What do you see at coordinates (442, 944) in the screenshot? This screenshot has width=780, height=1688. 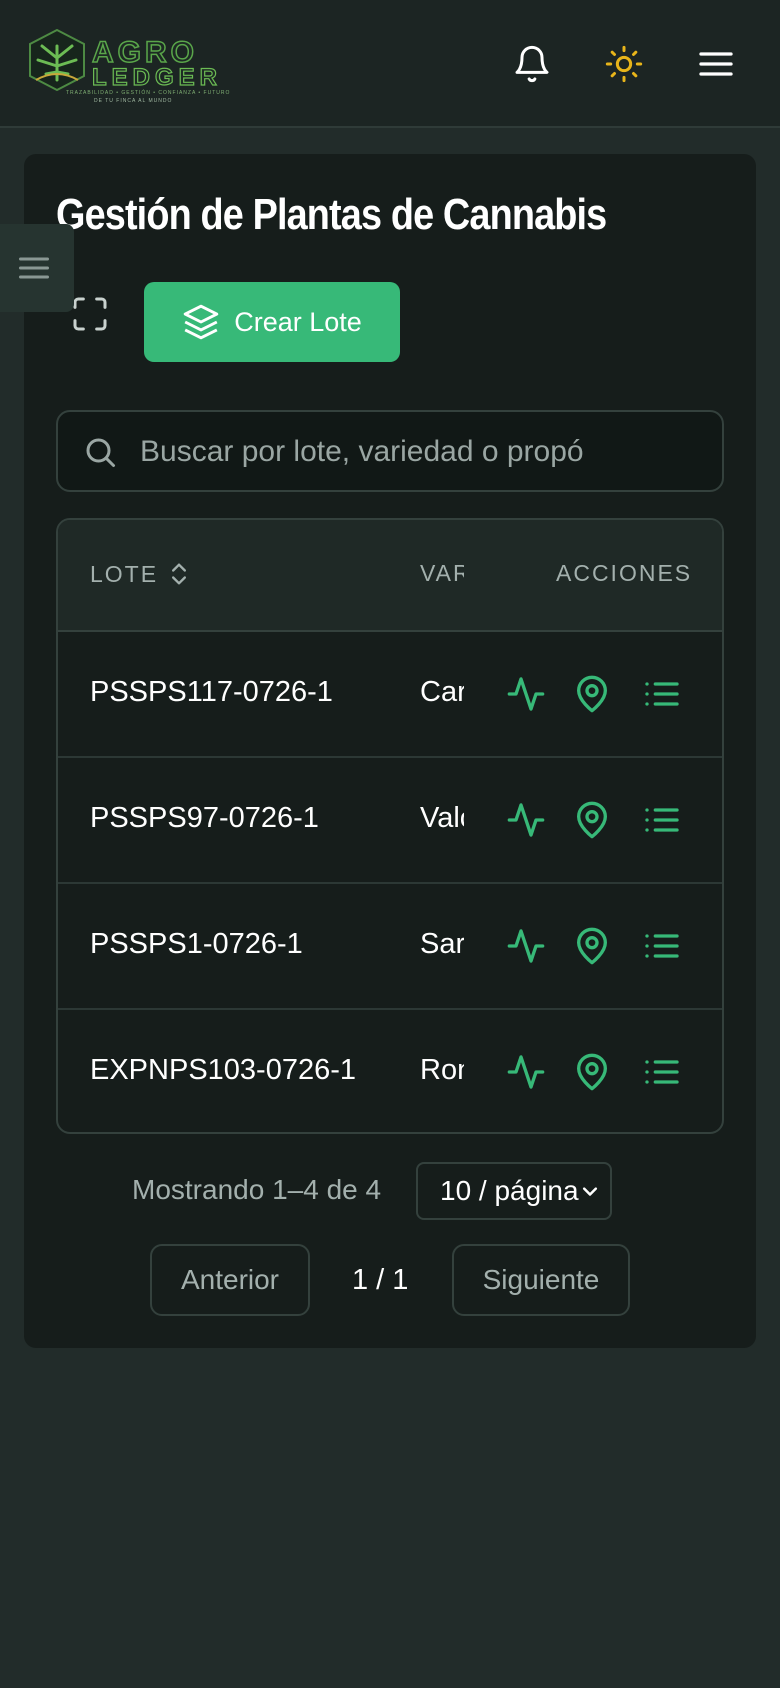 I see `cell-variedad: Sar` at bounding box center [442, 944].